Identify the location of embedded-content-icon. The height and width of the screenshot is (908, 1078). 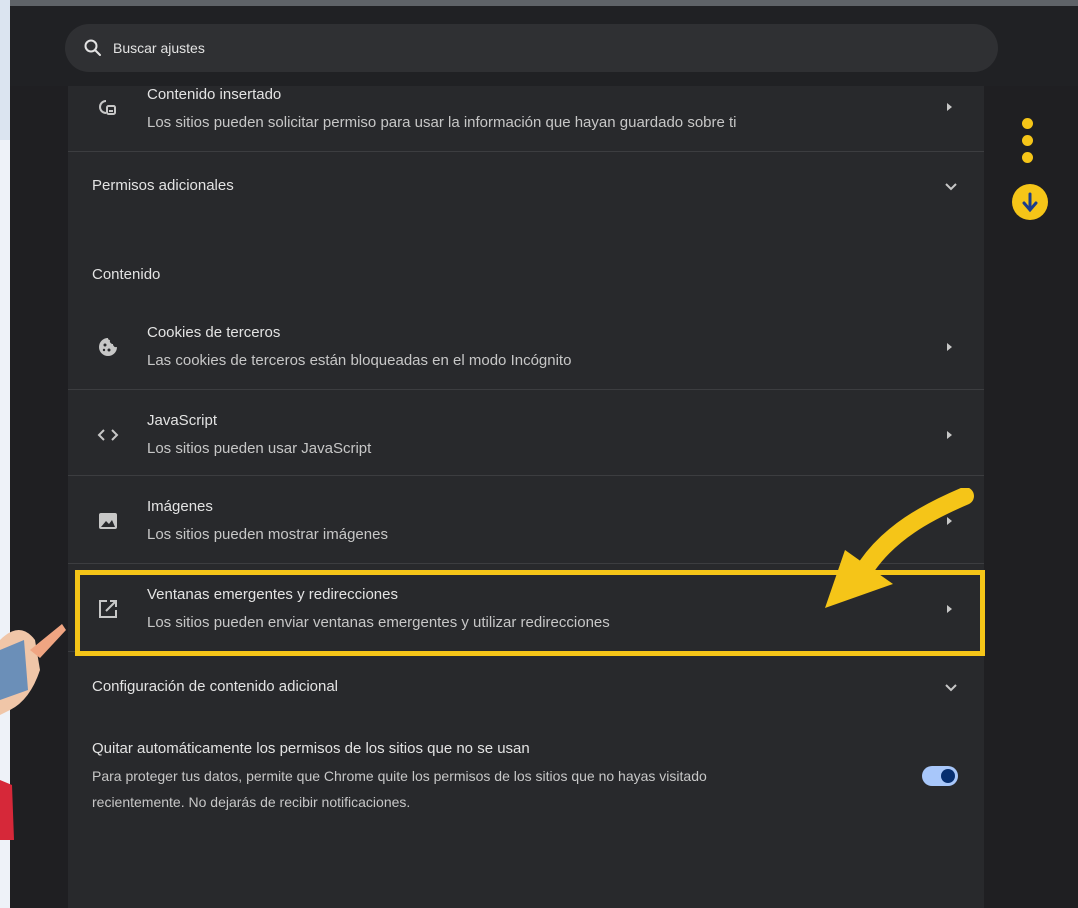
(108, 108).